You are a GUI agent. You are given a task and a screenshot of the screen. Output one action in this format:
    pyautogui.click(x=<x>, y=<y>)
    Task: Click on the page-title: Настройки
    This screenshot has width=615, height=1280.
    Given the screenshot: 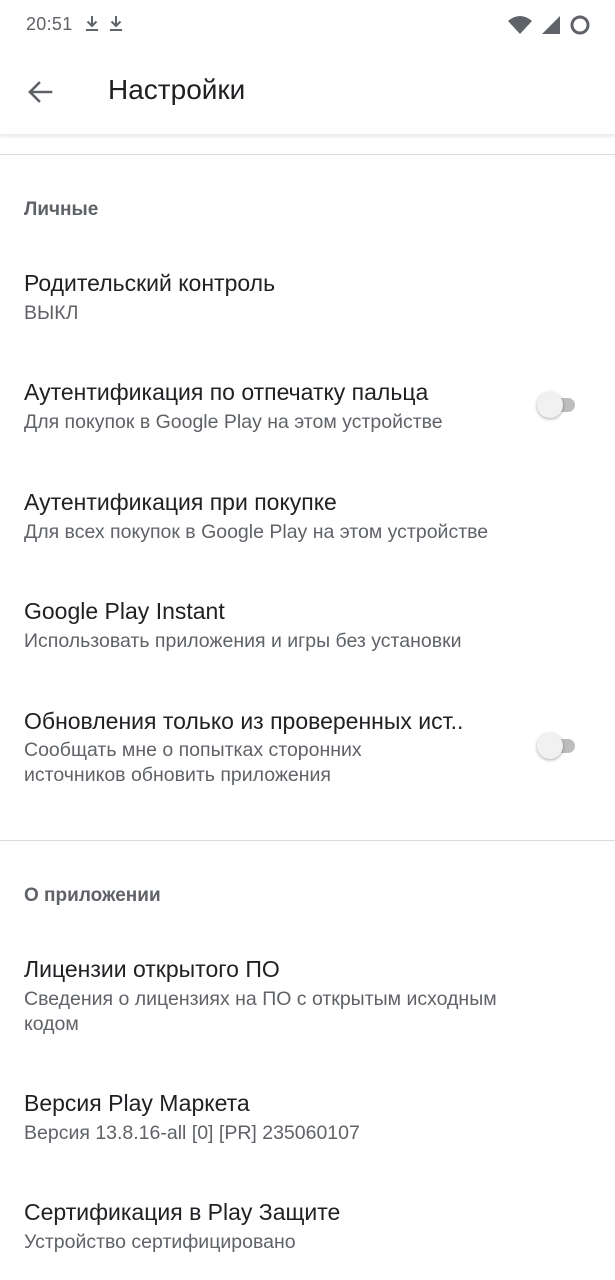 What is the action you would take?
    pyautogui.click(x=177, y=89)
    